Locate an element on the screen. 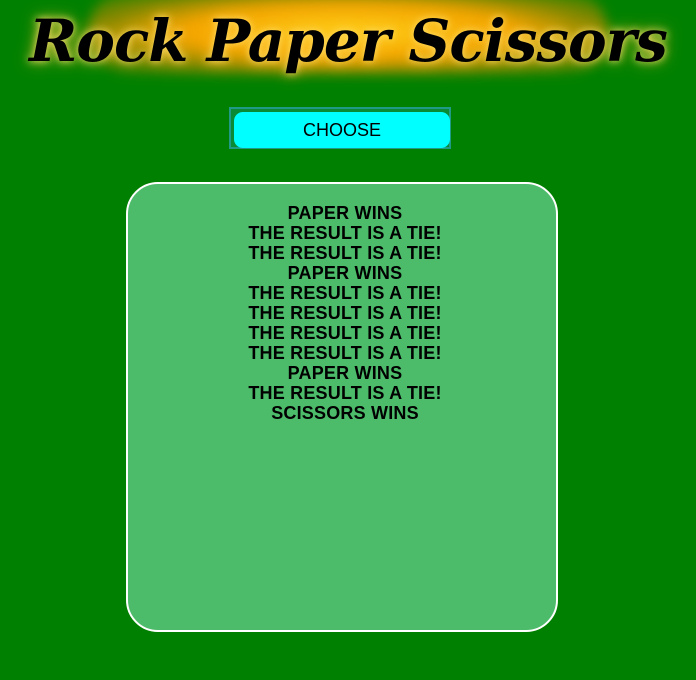 Image resolution: width=696 pixels, height=680 pixels. result-line: SCISSORS WINS is located at coordinates (345, 413).